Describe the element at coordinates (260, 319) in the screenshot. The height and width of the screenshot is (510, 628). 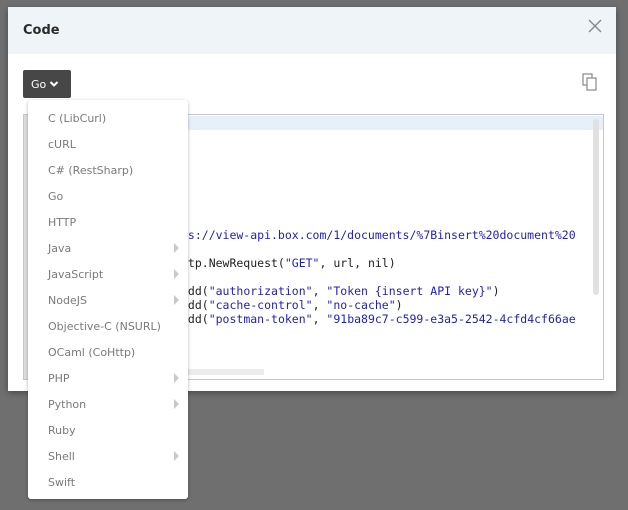
I see `code-string: "postman-token"` at that location.